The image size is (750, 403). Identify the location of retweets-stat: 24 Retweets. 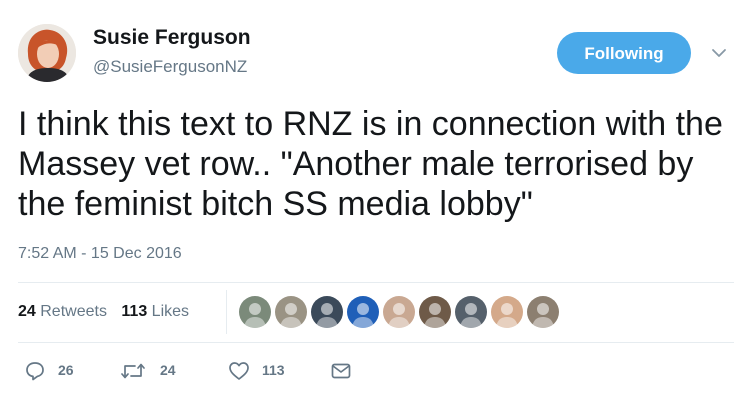
(62, 312).